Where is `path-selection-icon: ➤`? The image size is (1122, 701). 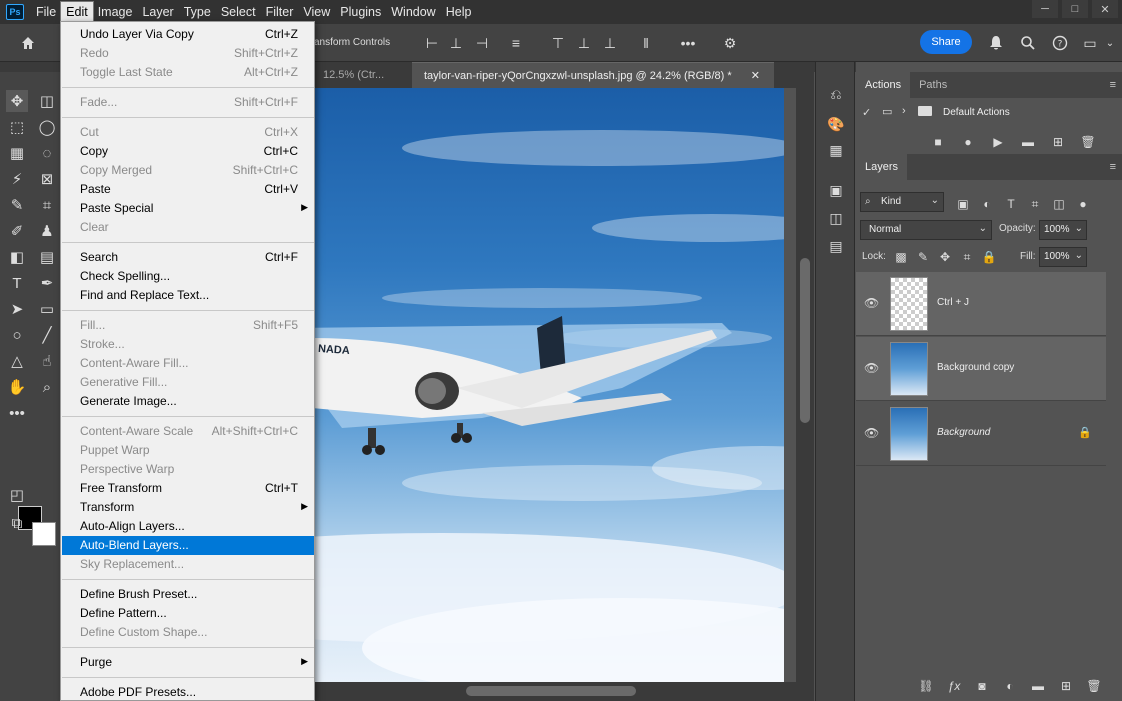 path-selection-icon: ➤ is located at coordinates (17, 309).